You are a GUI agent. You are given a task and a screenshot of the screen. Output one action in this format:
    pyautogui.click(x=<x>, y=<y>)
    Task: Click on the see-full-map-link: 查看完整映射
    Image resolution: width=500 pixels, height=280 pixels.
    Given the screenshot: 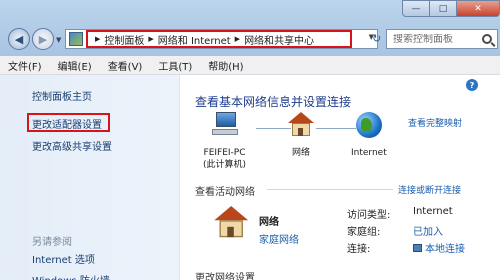 What is the action you would take?
    pyautogui.click(x=435, y=122)
    